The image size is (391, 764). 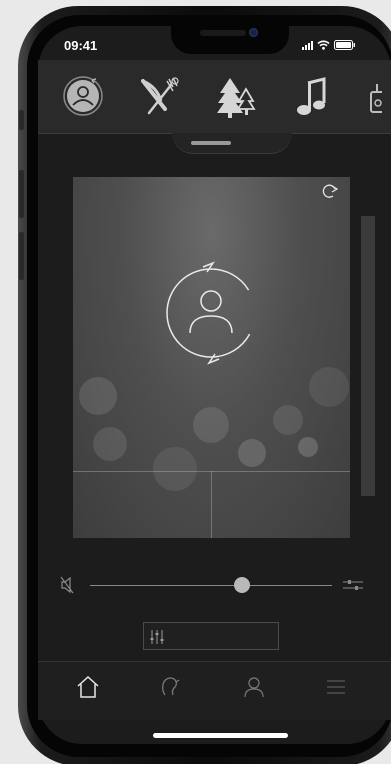 I want to click on nav-profile, so click(x=254, y=687).